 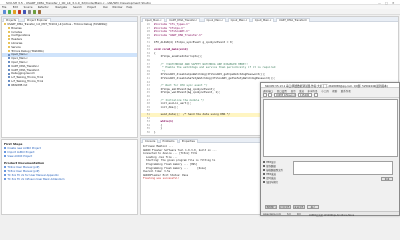 I want to click on step-link: View AURIX Project, so click(x=18, y=156).